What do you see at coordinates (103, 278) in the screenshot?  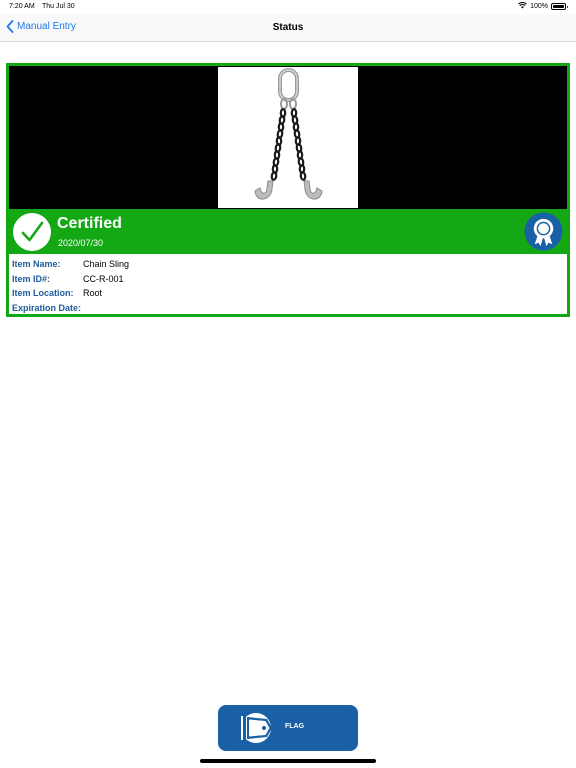 I see `item-id-value: CC-R-001` at bounding box center [103, 278].